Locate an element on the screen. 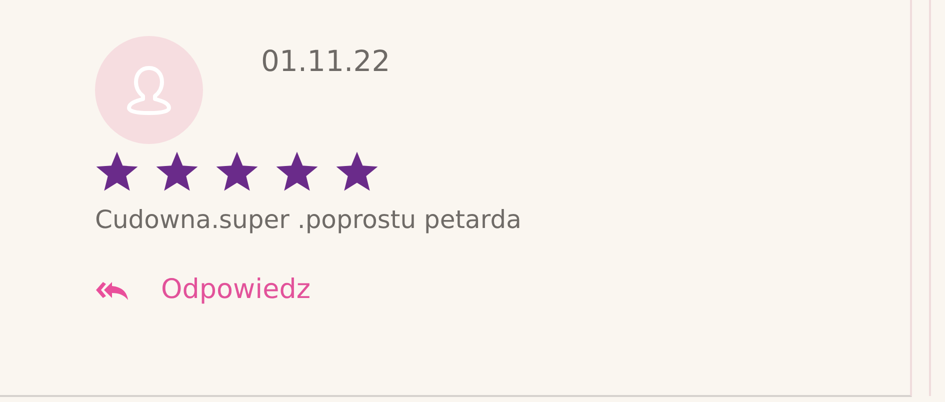 The width and height of the screenshot is (945, 402). review-text: Cudowna.super .poprostu petarda is located at coordinates (308, 219).